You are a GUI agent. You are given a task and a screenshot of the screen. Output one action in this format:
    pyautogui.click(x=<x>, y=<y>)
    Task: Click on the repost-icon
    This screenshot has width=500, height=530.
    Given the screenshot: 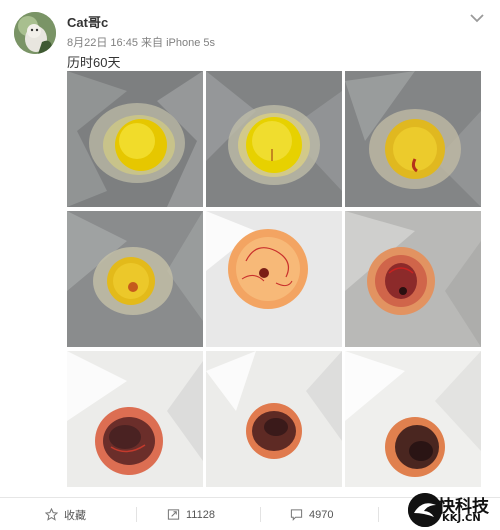 What is the action you would take?
    pyautogui.click(x=173, y=514)
    